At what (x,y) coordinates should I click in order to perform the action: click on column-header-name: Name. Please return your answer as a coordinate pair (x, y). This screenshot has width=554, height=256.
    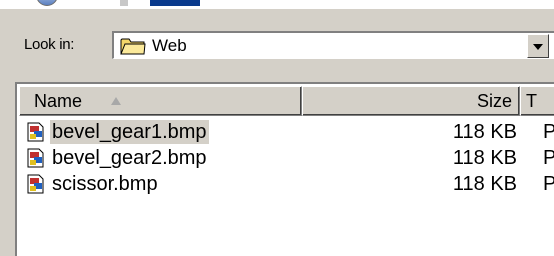
    Looking at the image, I should click on (160, 101).